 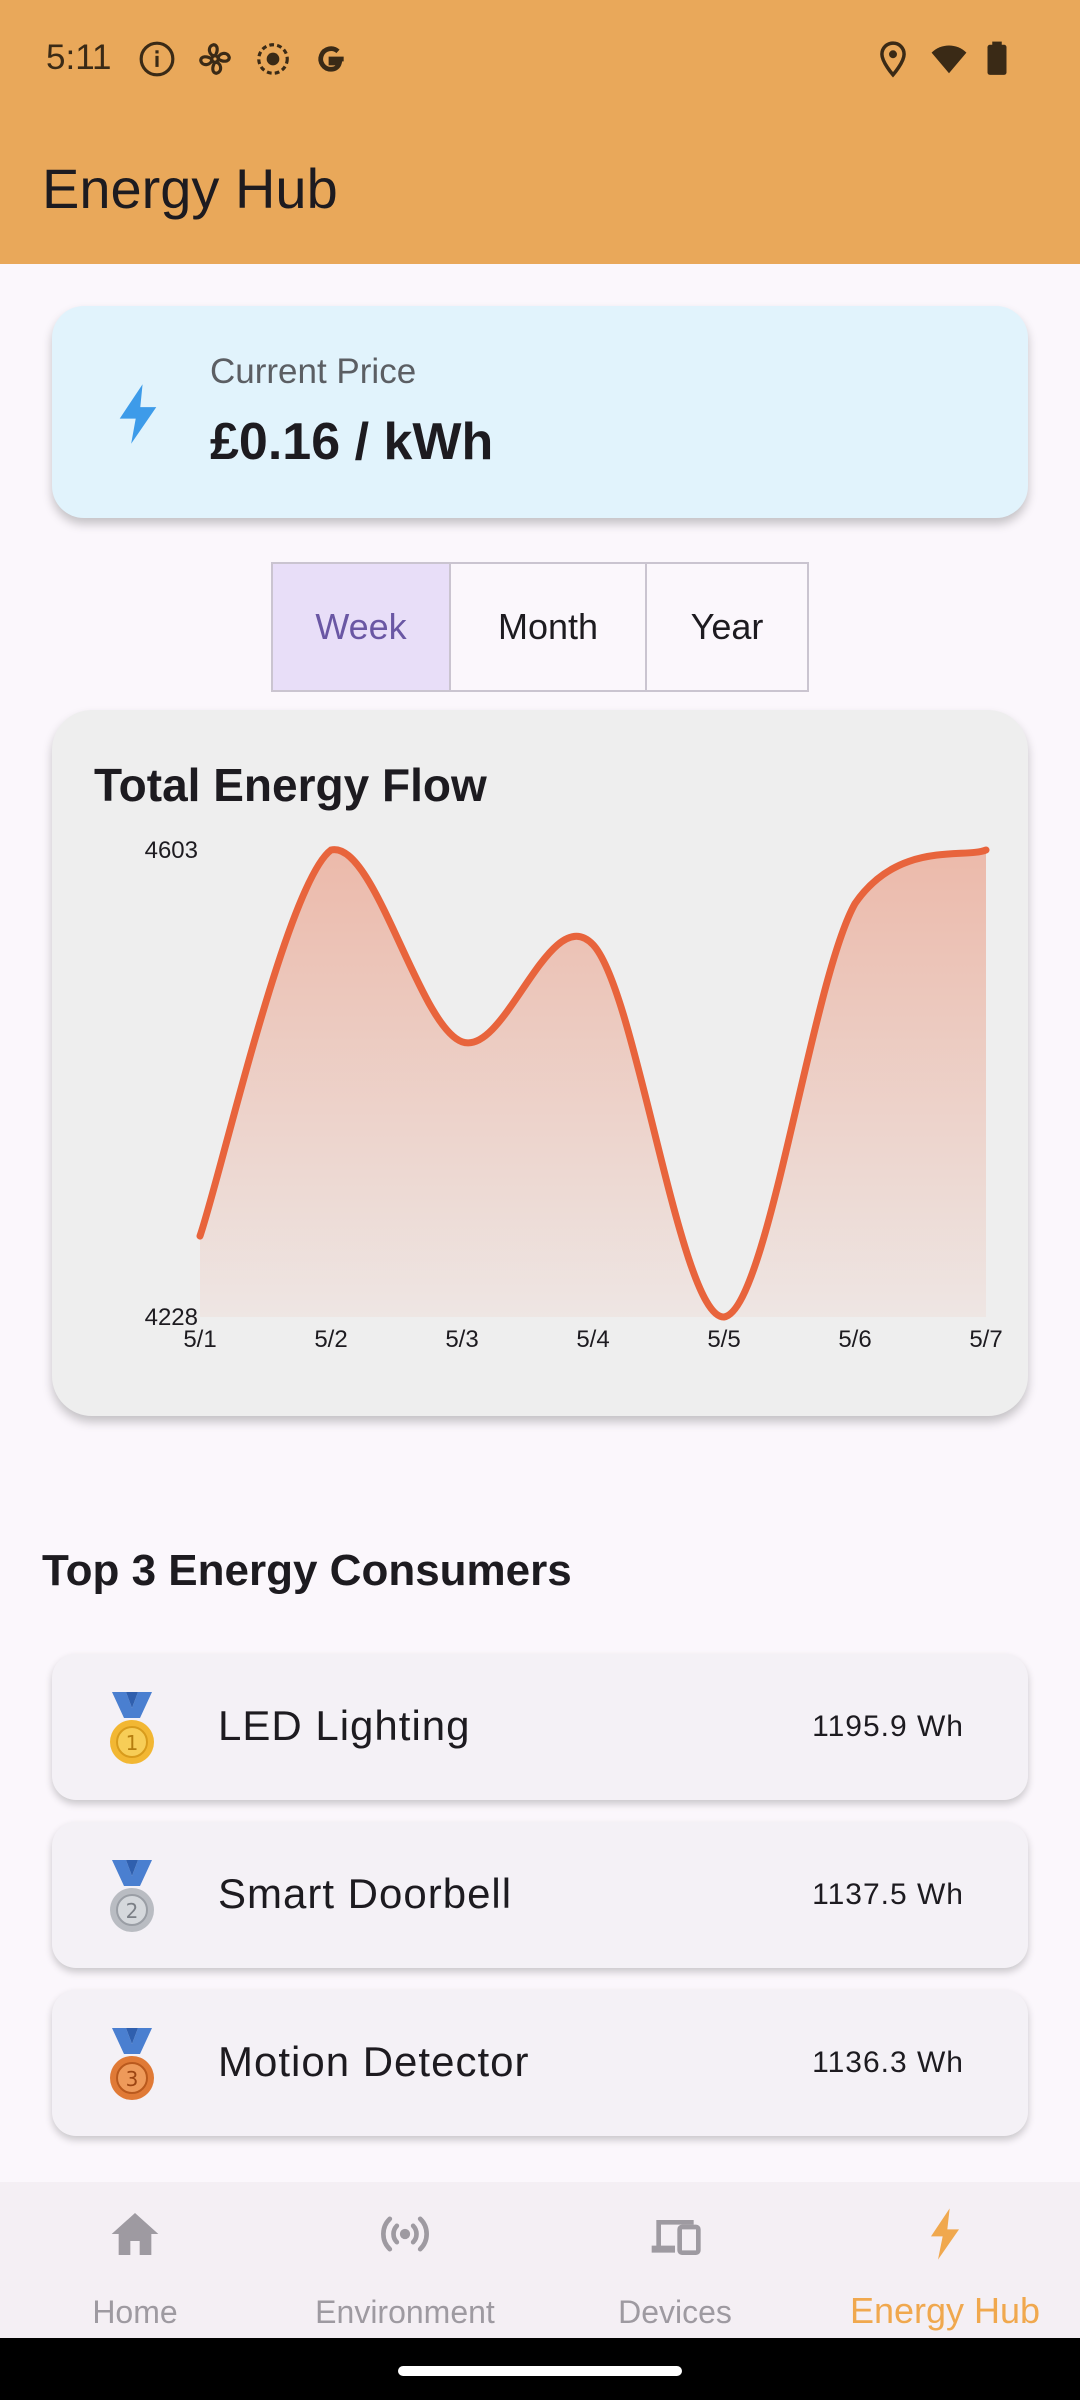 I want to click on price-label: Current Price, so click(x=313, y=371).